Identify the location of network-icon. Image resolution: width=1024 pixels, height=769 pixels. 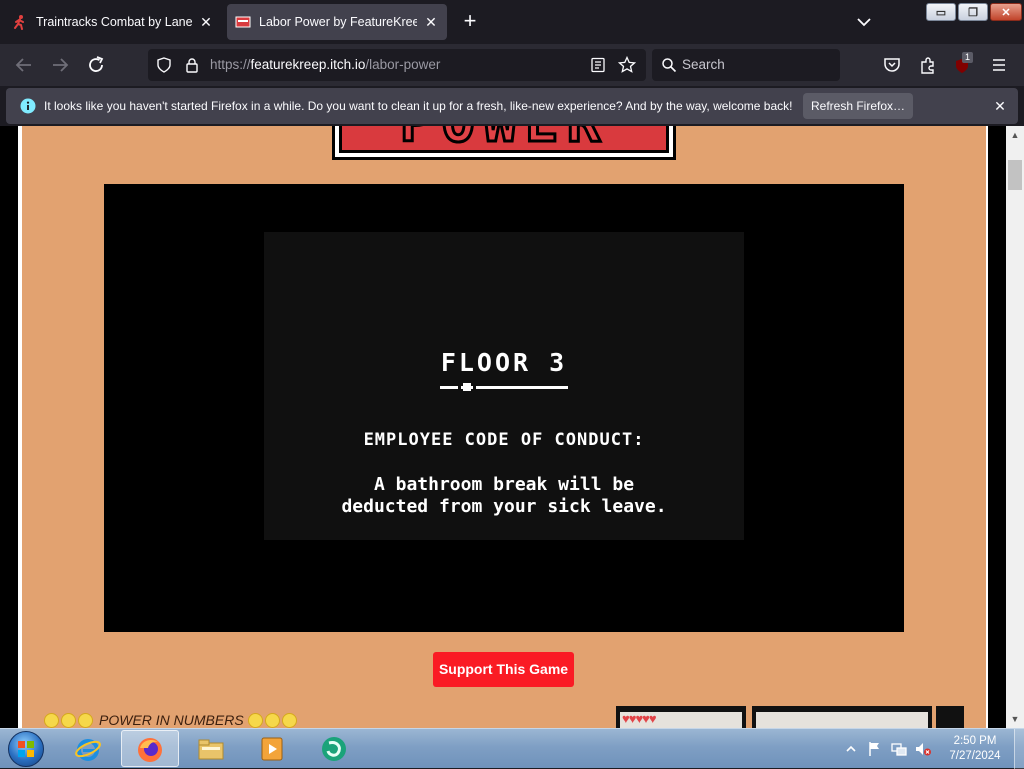
(899, 749).